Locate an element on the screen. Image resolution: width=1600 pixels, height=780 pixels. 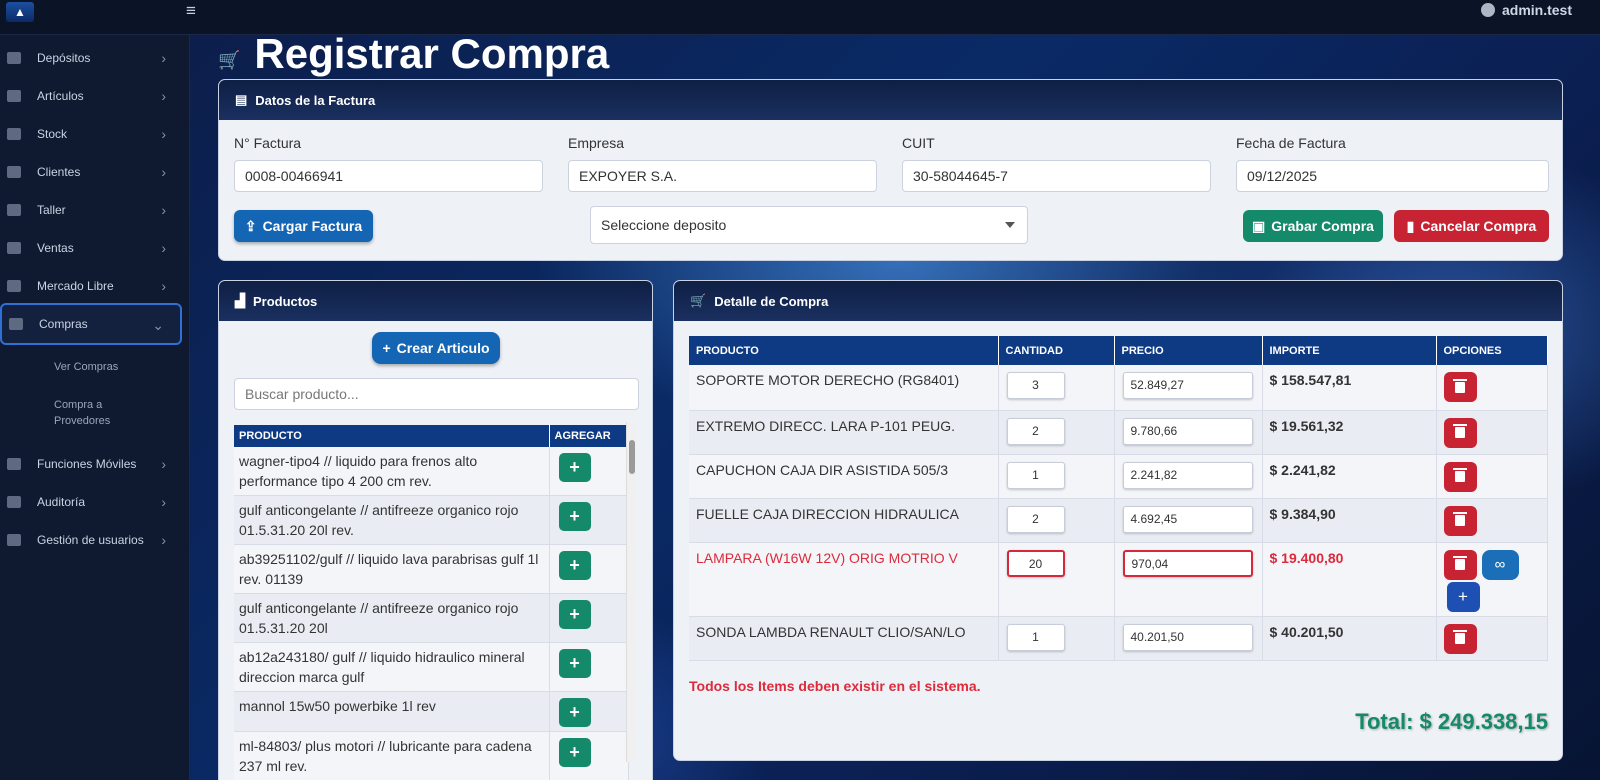
price-input: 2.241,82 is located at coordinates (1187, 475).